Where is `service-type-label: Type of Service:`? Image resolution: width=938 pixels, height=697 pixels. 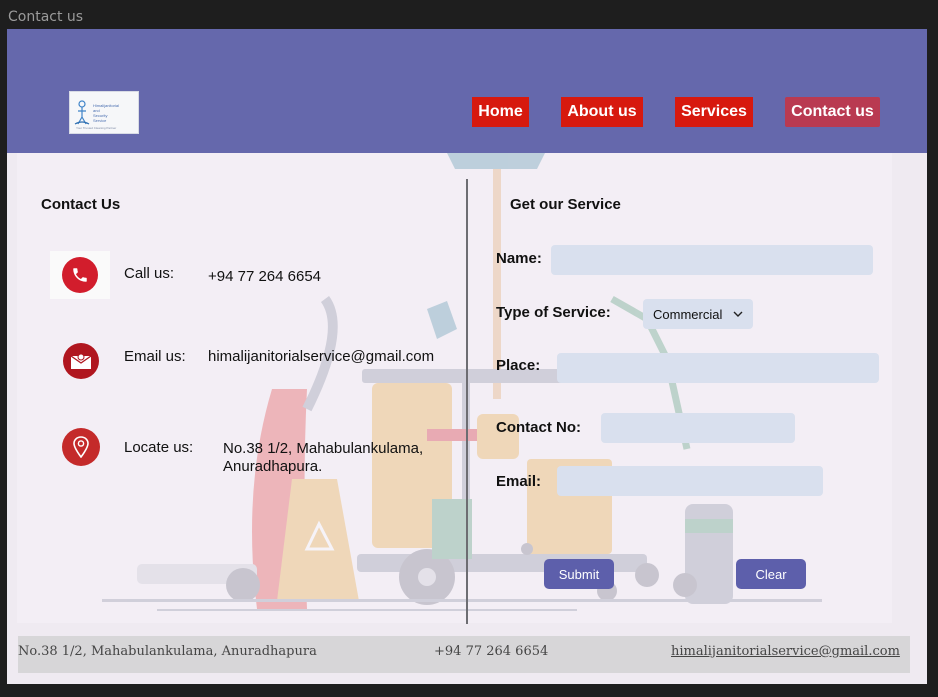
service-type-label: Type of Service: is located at coordinates (553, 312).